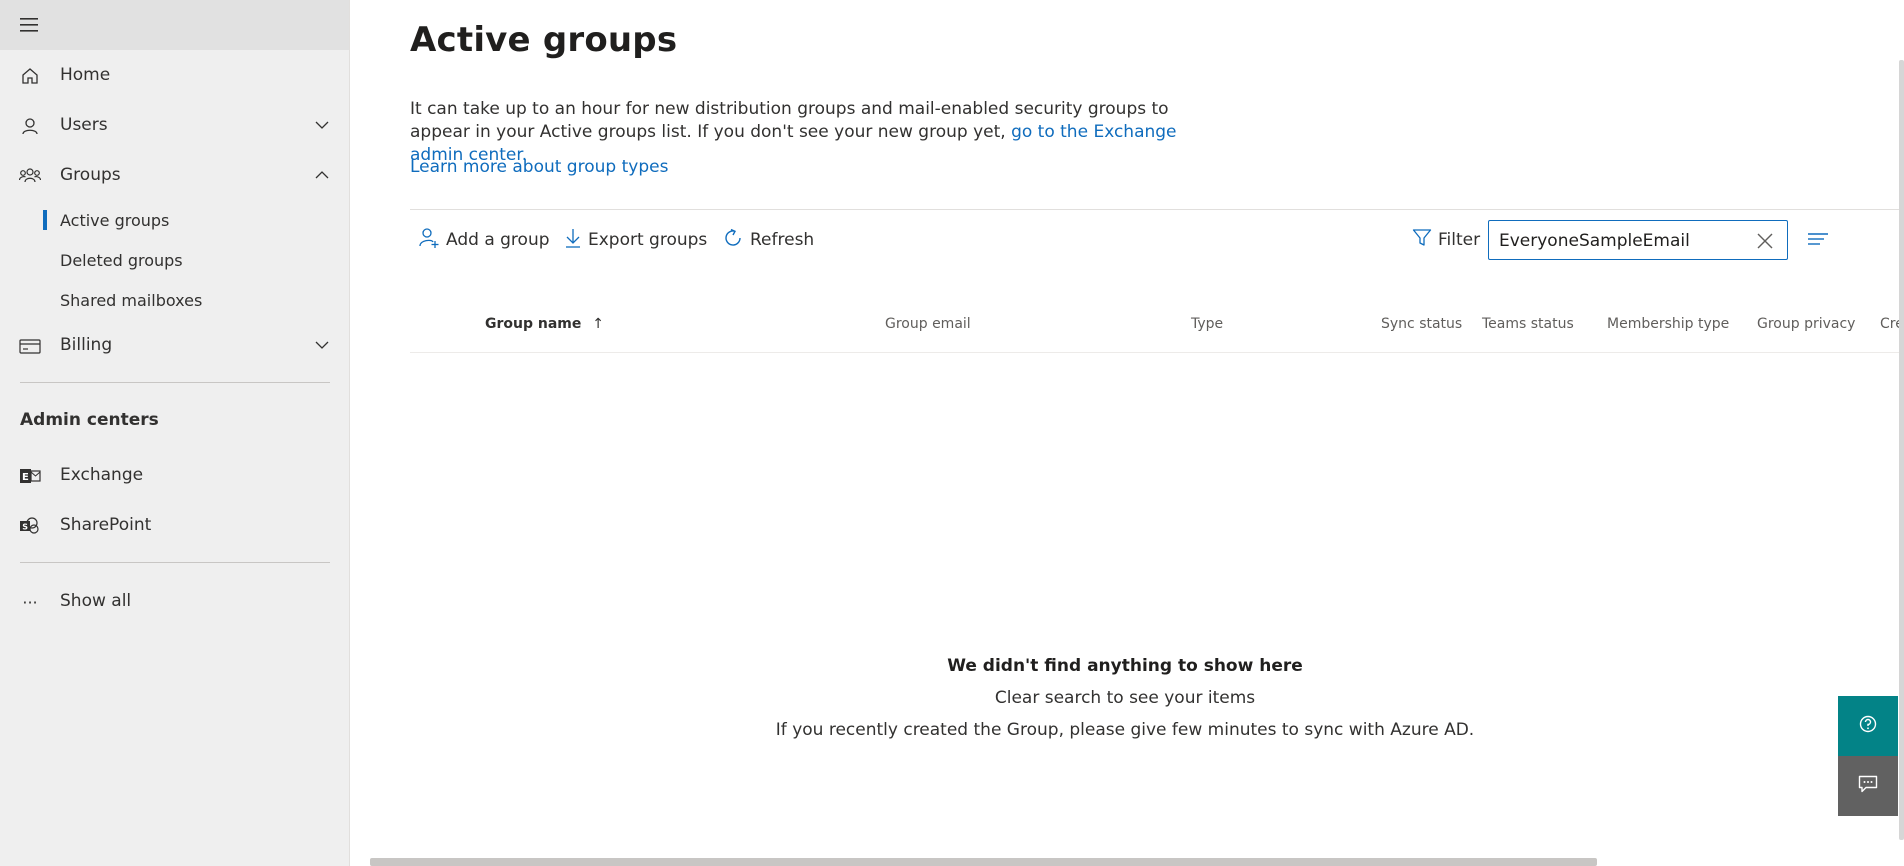 Image resolution: width=1904 pixels, height=866 pixels. I want to click on people-icon, so click(30, 176).